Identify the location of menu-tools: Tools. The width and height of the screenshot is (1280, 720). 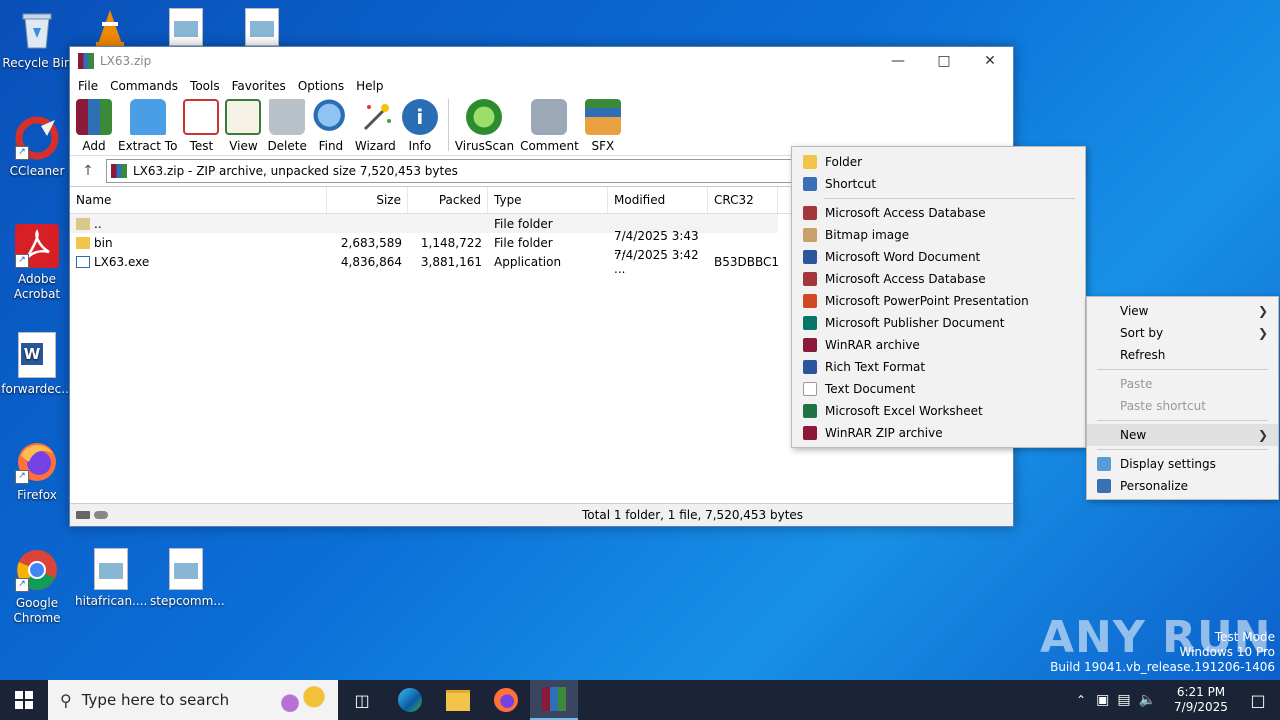
(205, 86).